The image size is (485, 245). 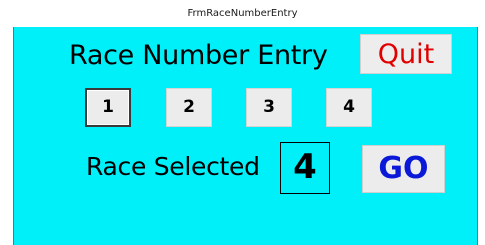 I want to click on race-4-button: 4, so click(x=349, y=107).